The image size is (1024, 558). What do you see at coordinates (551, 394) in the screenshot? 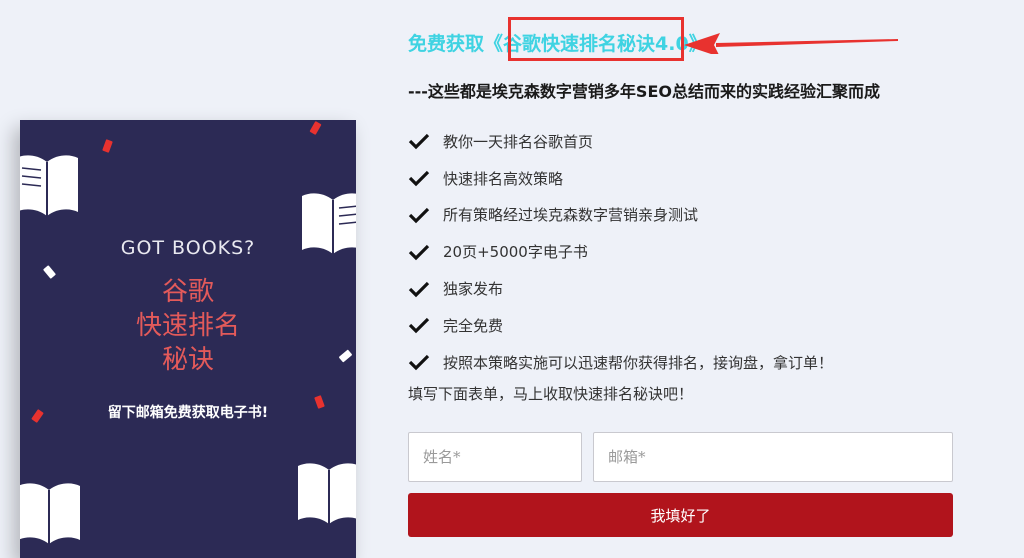
I see `form-prompt: 填写下面表单，马上收取快速排名秘诀吧！` at bounding box center [551, 394].